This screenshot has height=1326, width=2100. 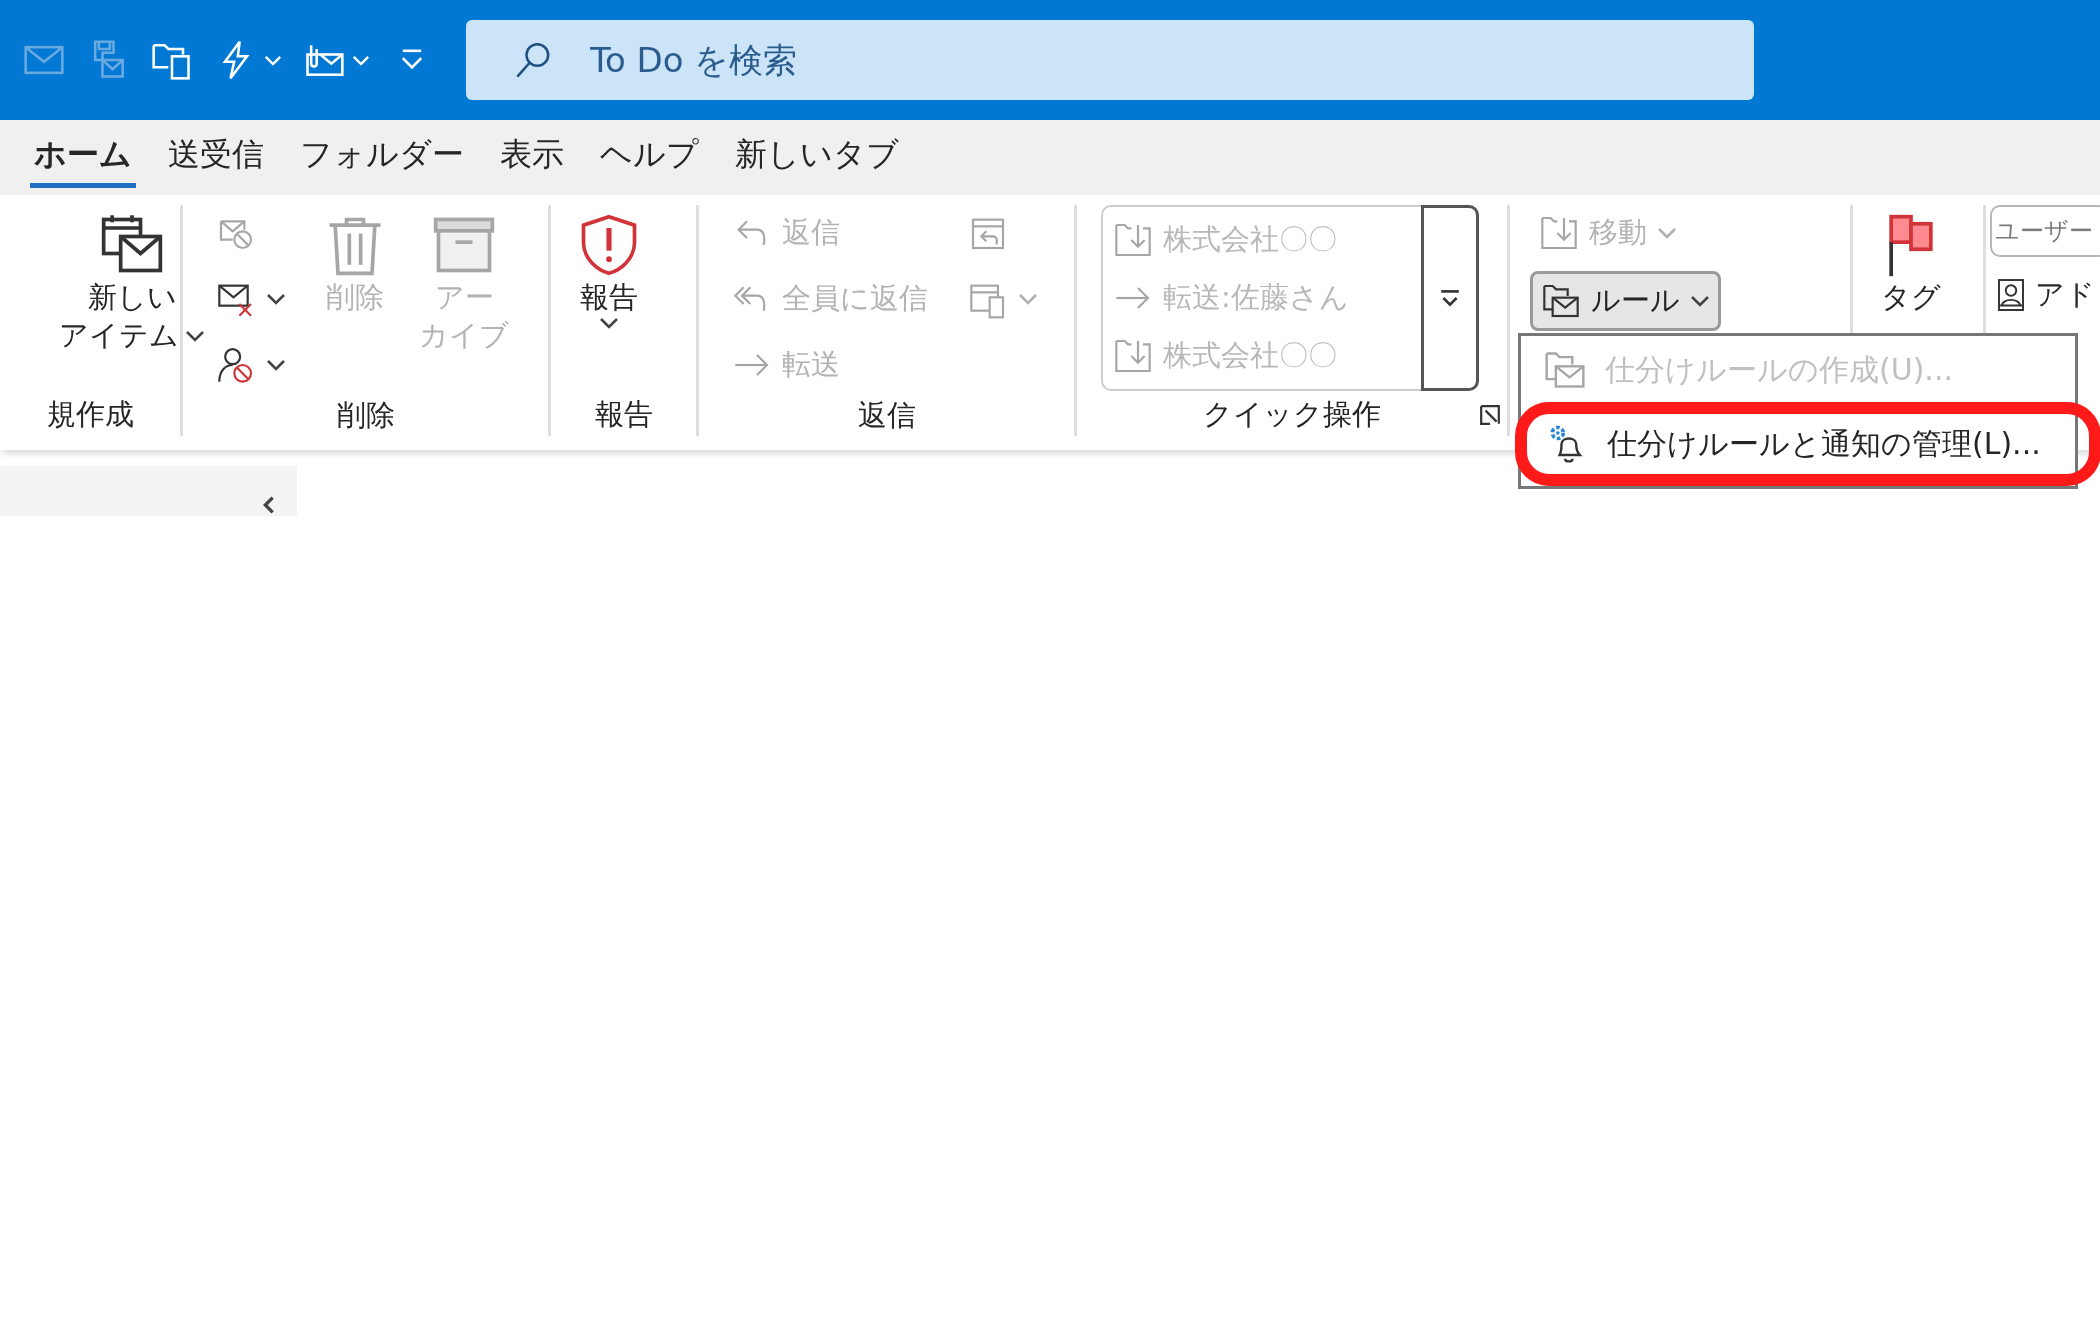 I want to click on ribbon-tab: 新しいタブ, so click(x=817, y=157).